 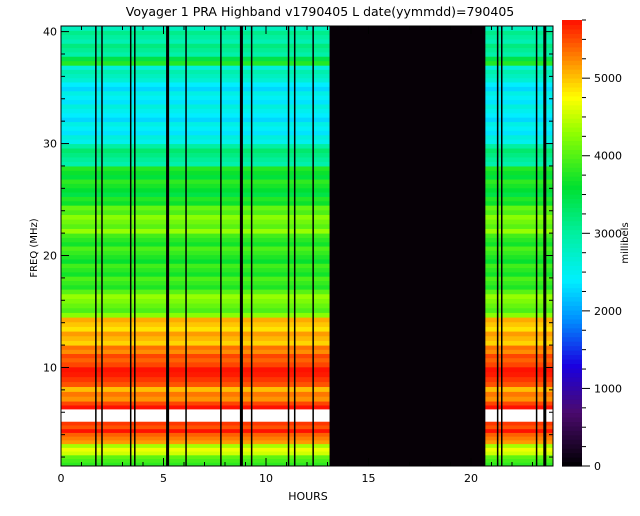 What do you see at coordinates (592, 246) in the screenshot?
I see `colorbar: 0 1000 2000 3000 4000 5000` at bounding box center [592, 246].